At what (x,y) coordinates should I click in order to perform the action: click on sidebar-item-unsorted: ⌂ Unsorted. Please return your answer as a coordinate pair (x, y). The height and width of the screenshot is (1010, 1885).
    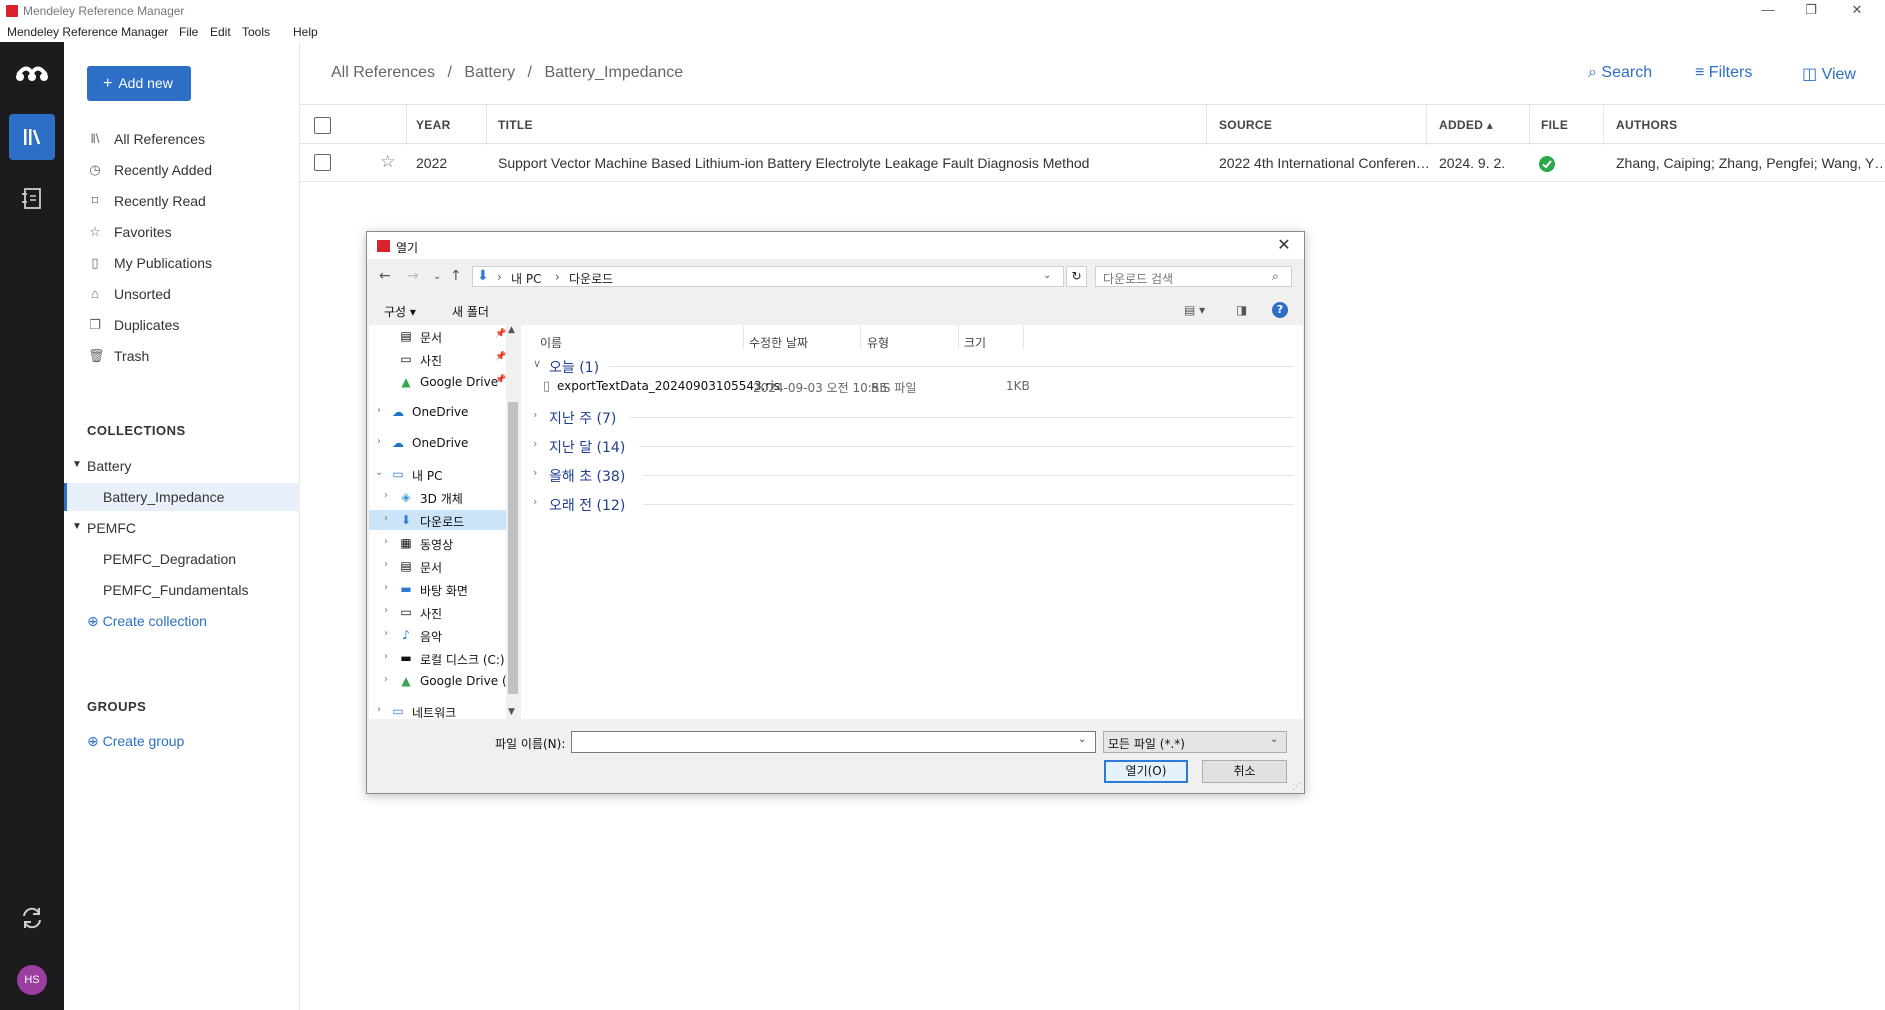
    Looking at the image, I should click on (182, 295).